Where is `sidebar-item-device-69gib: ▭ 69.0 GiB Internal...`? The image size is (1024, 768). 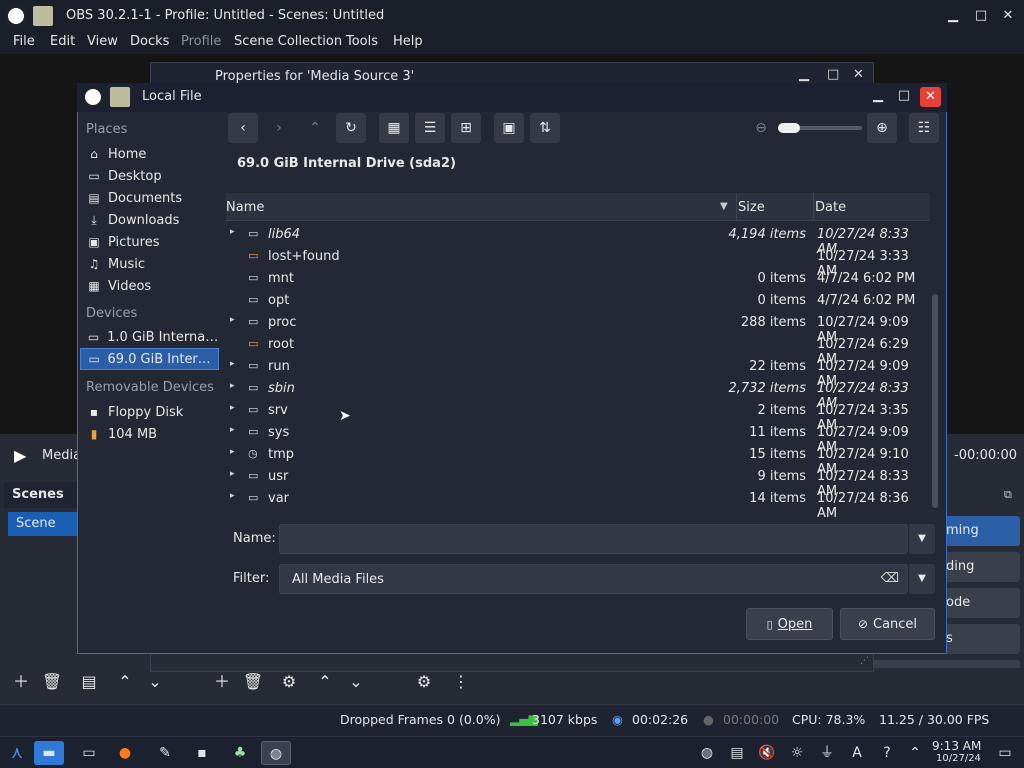
sidebar-item-device-69gib: ▭ 69.0 GiB Internal... is located at coordinates (149, 359).